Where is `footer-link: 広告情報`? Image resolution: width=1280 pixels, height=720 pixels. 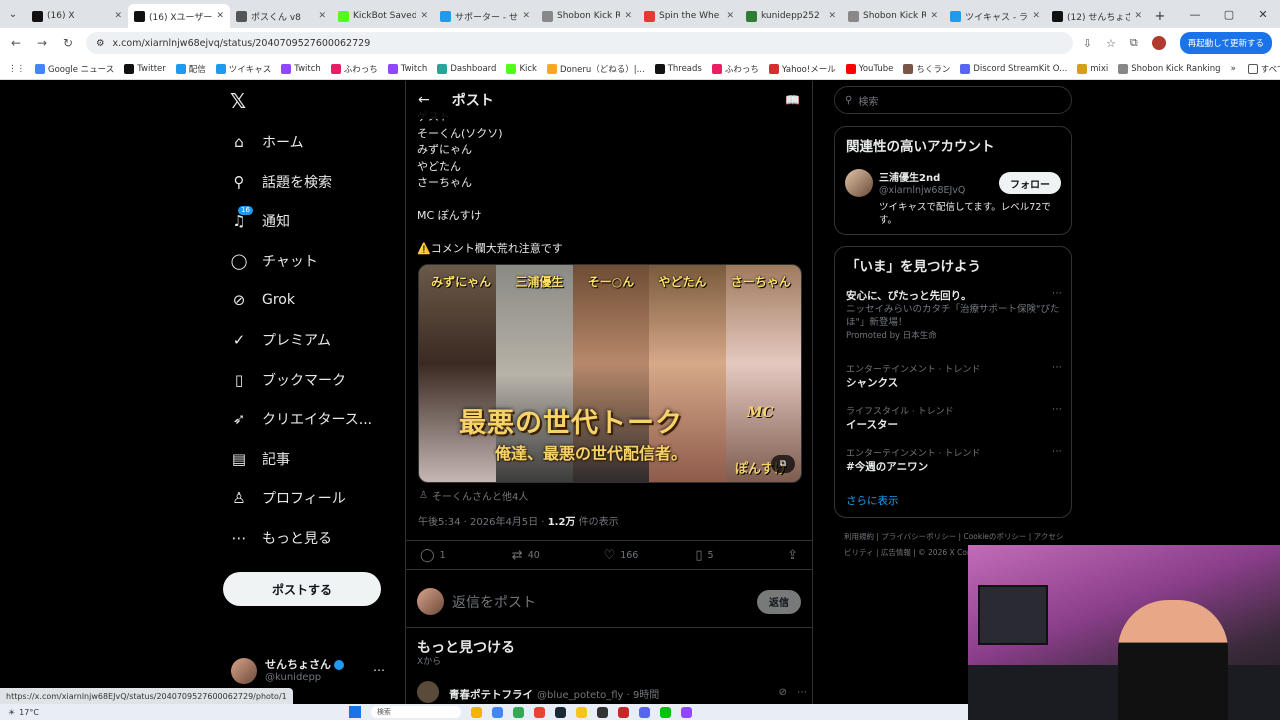 footer-link: 広告情報 is located at coordinates (896, 552).